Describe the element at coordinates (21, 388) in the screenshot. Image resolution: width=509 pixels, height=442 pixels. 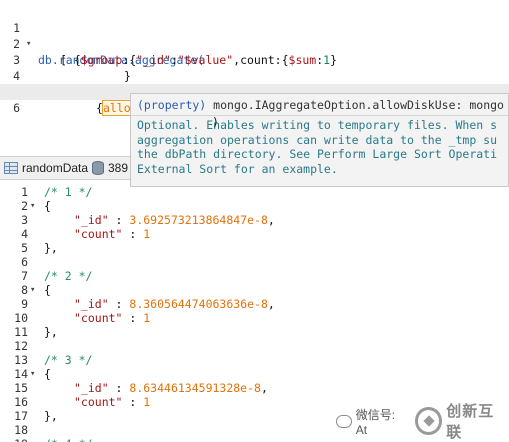
I see `line-number: 15` at that location.